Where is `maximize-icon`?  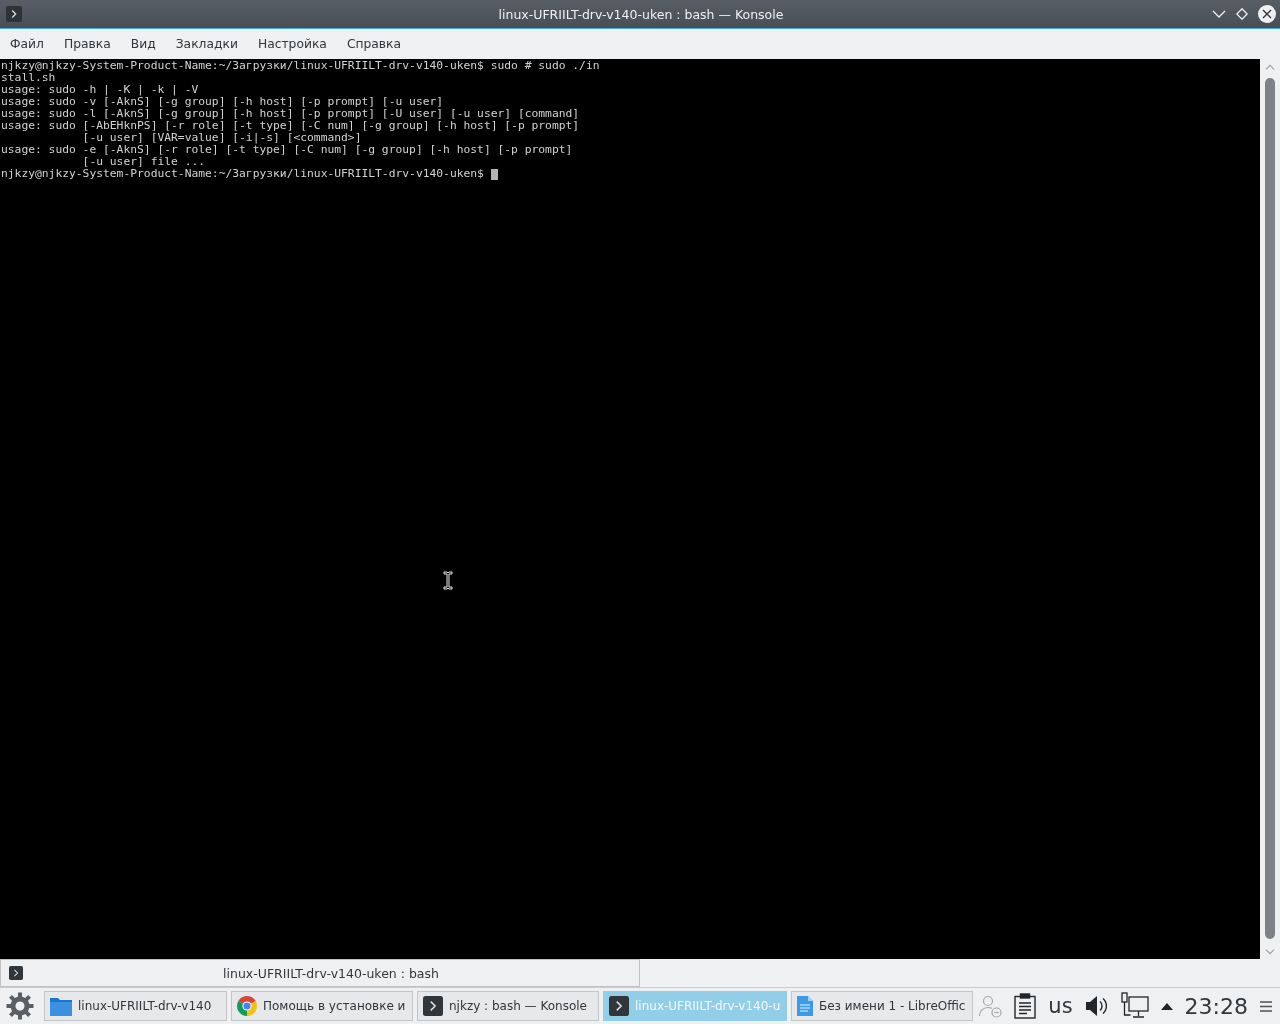 maximize-icon is located at coordinates (1242, 14).